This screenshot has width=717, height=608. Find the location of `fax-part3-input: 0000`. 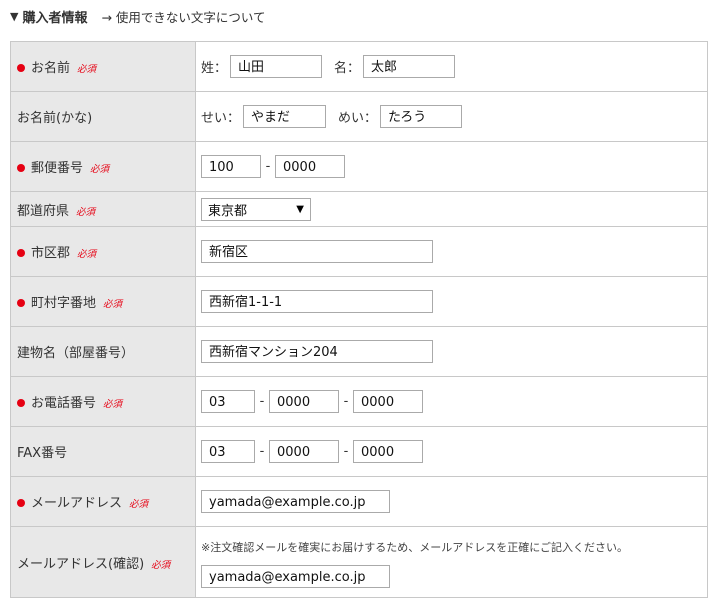

fax-part3-input: 0000 is located at coordinates (388, 451).